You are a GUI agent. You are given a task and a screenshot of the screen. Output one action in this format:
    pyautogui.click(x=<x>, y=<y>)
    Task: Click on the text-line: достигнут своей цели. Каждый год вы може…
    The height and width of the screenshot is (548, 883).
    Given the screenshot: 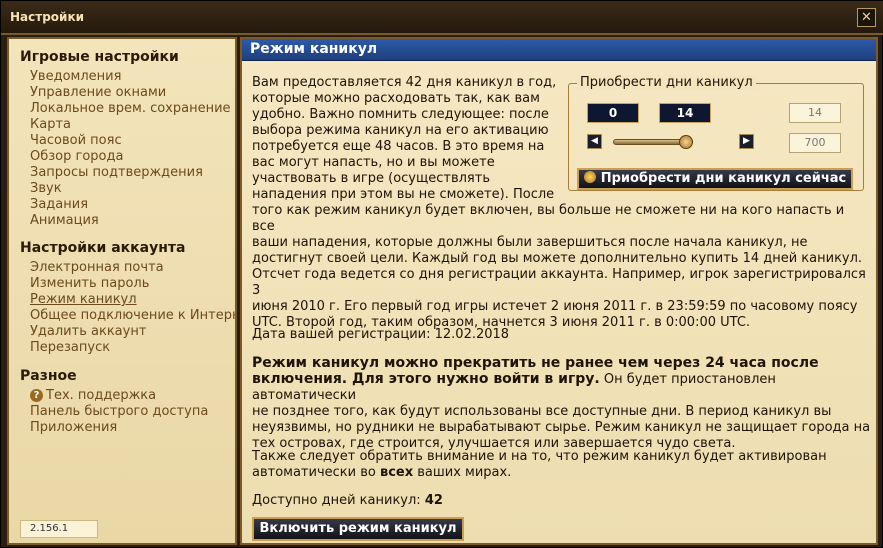 What is the action you would take?
    pyautogui.click(x=557, y=258)
    